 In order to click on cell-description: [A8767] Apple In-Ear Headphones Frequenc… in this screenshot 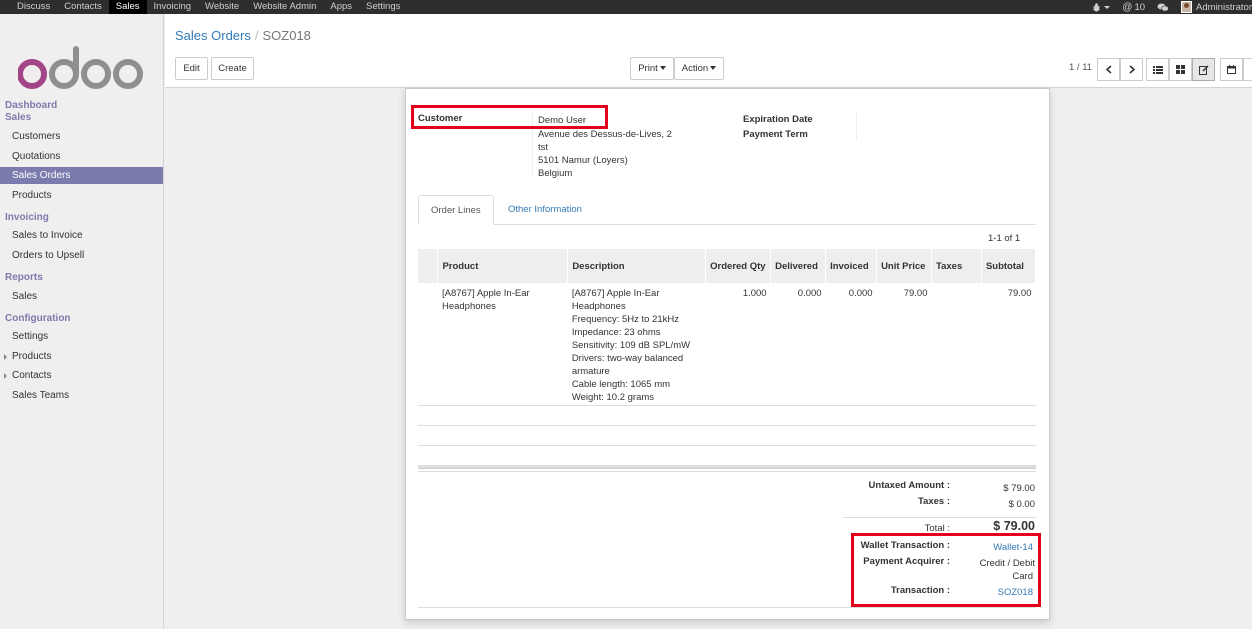, I will do `click(637, 345)`.